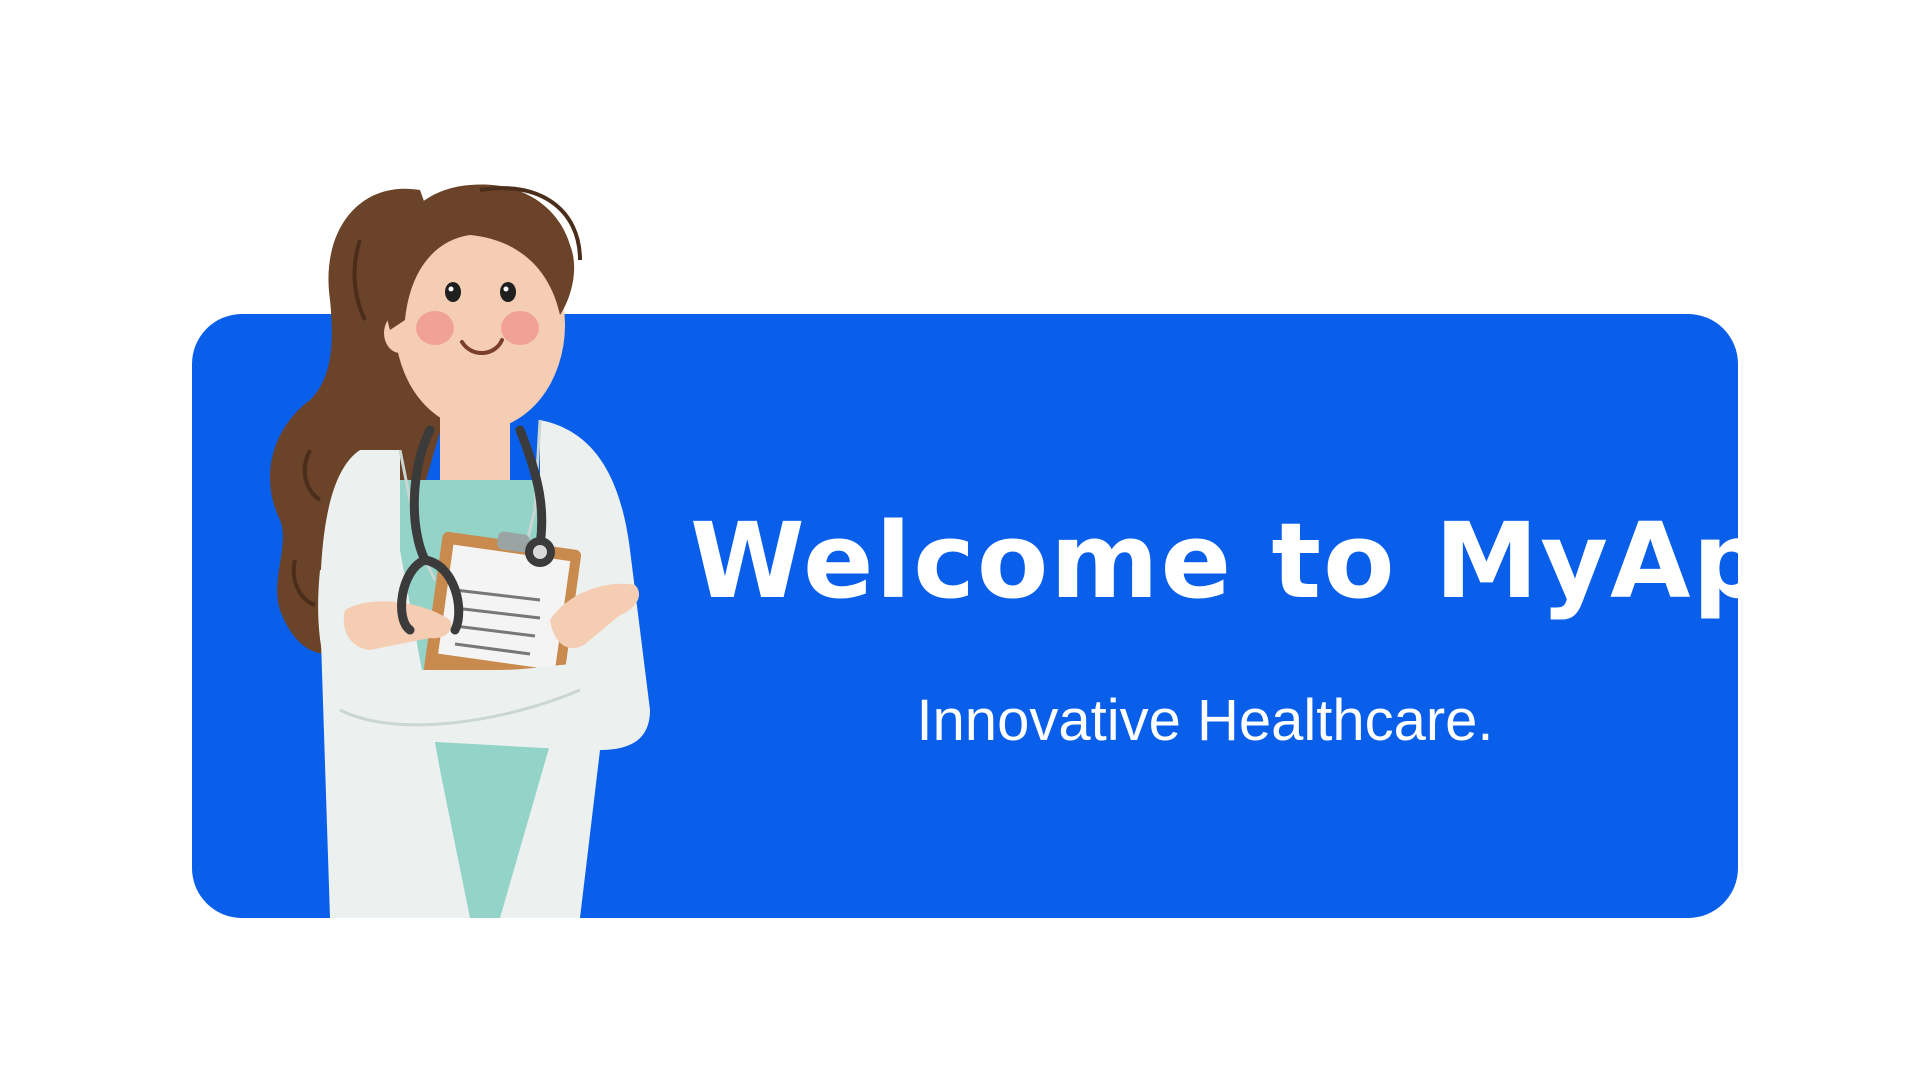 The height and width of the screenshot is (1080, 1920). I want to click on tagline-text: Innovative Healthcare., so click(1205, 720).